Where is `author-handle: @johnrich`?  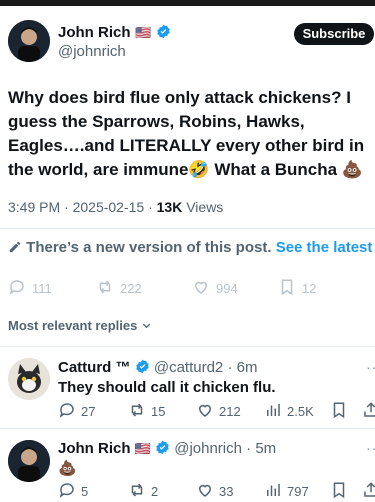
author-handle: @johnrich is located at coordinates (92, 51).